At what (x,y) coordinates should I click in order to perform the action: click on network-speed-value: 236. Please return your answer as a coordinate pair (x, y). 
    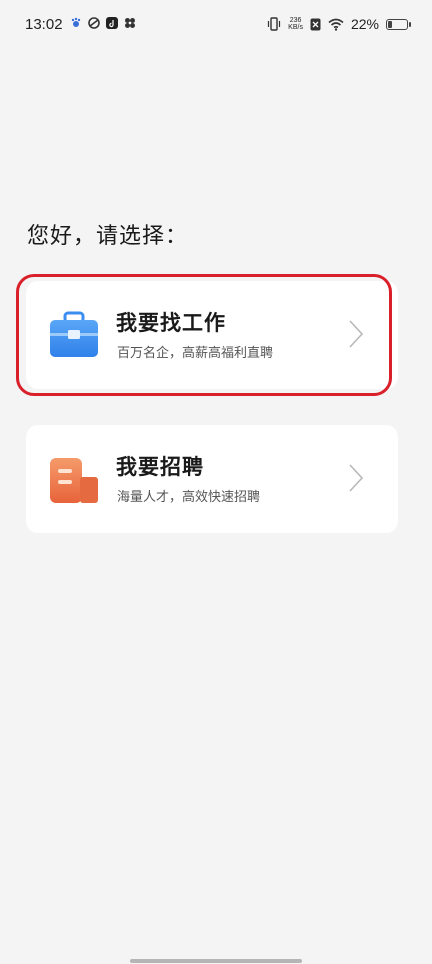
    Looking at the image, I should click on (295, 20).